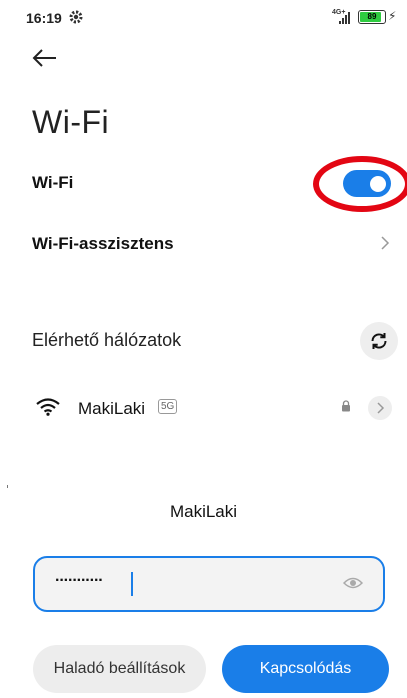 This screenshot has width=407, height=698. I want to click on gear-icon, so click(76, 17).